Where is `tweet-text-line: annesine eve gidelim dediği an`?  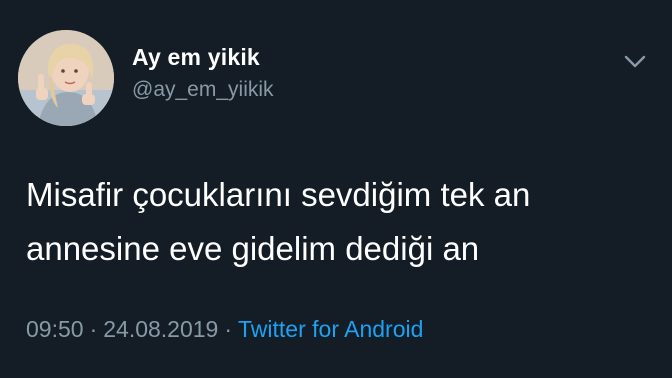
tweet-text-line: annesine eve gidelim dediği an is located at coordinates (253, 248).